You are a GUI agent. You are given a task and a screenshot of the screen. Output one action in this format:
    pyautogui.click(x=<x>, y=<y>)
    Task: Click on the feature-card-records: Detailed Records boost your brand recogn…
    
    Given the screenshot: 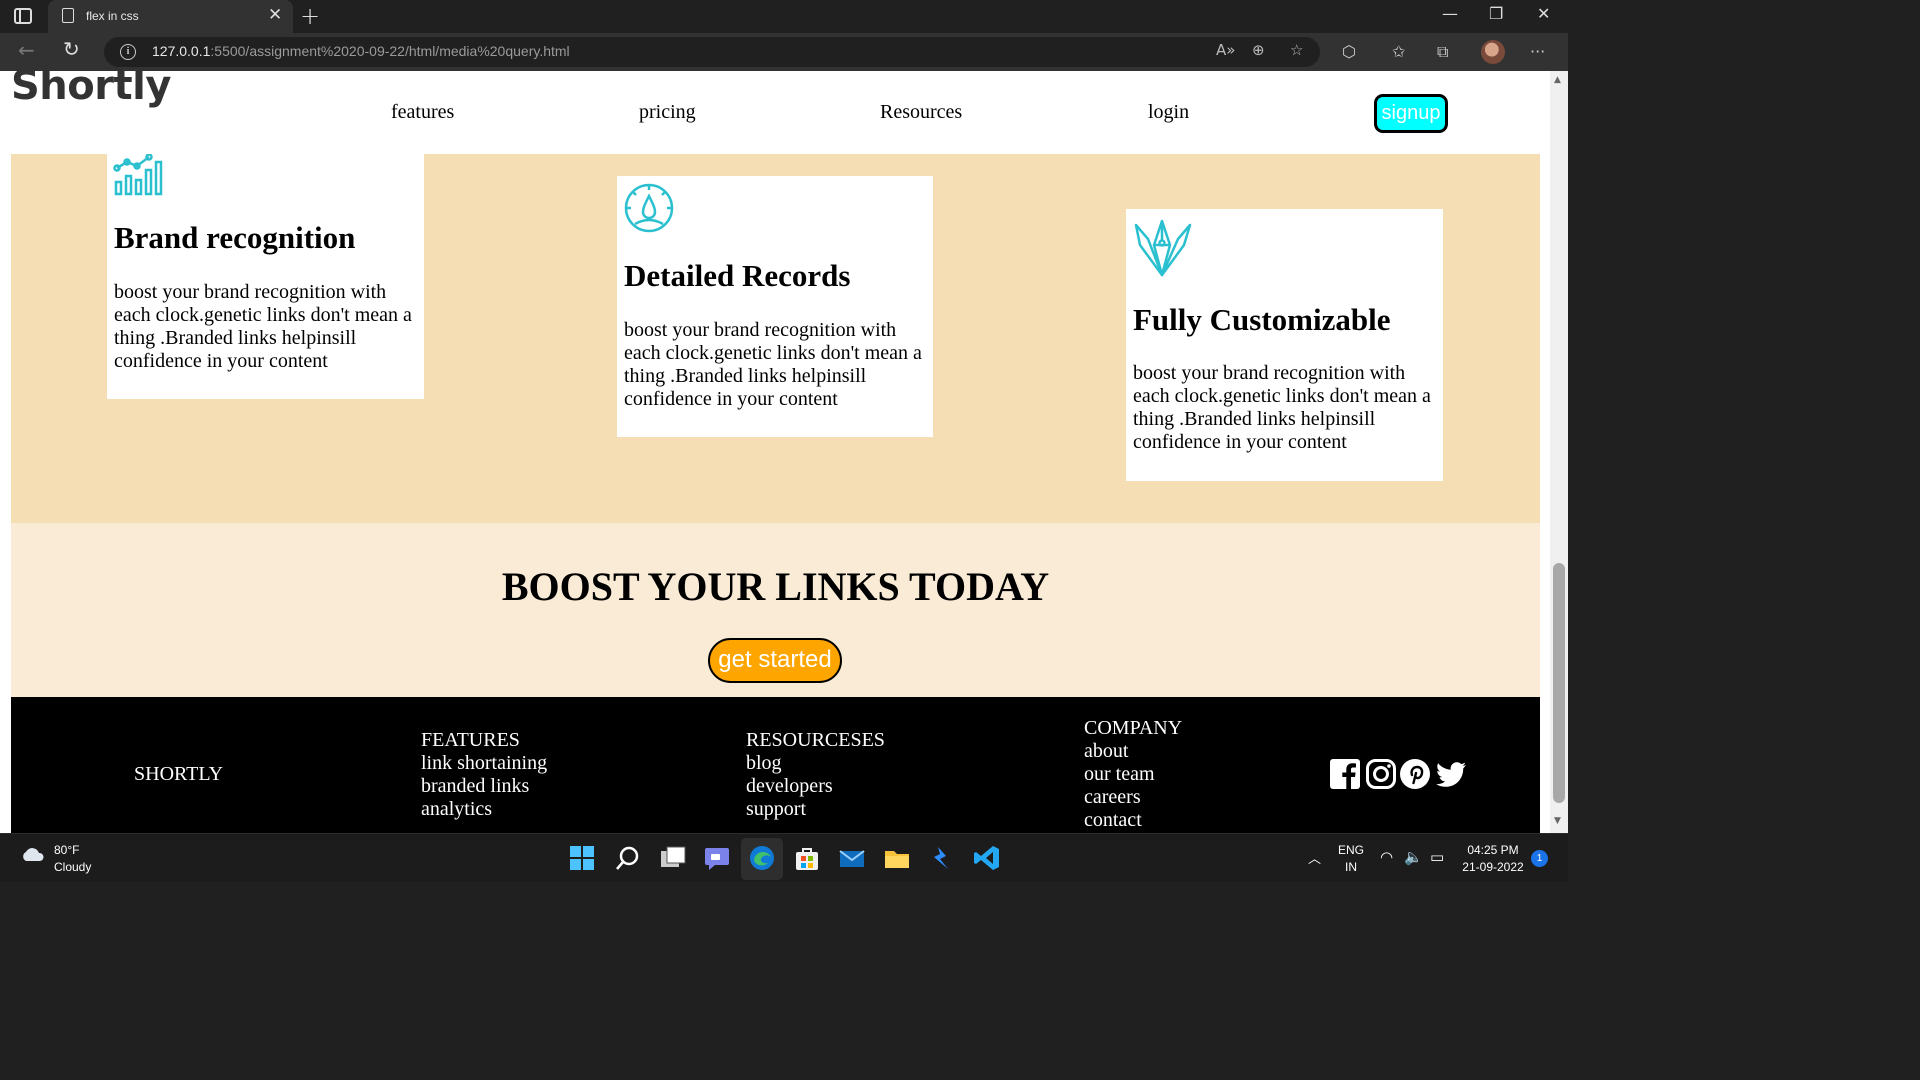 What is the action you would take?
    pyautogui.click(x=775, y=306)
    